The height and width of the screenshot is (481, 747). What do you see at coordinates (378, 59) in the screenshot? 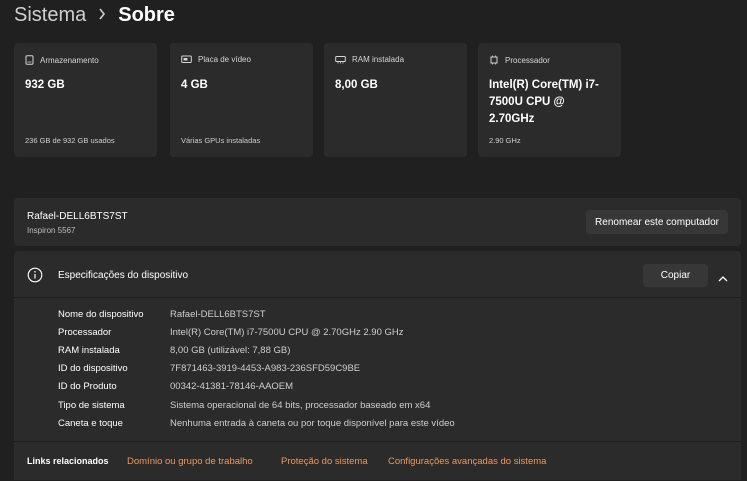
I see `card-label: RAM instalada` at bounding box center [378, 59].